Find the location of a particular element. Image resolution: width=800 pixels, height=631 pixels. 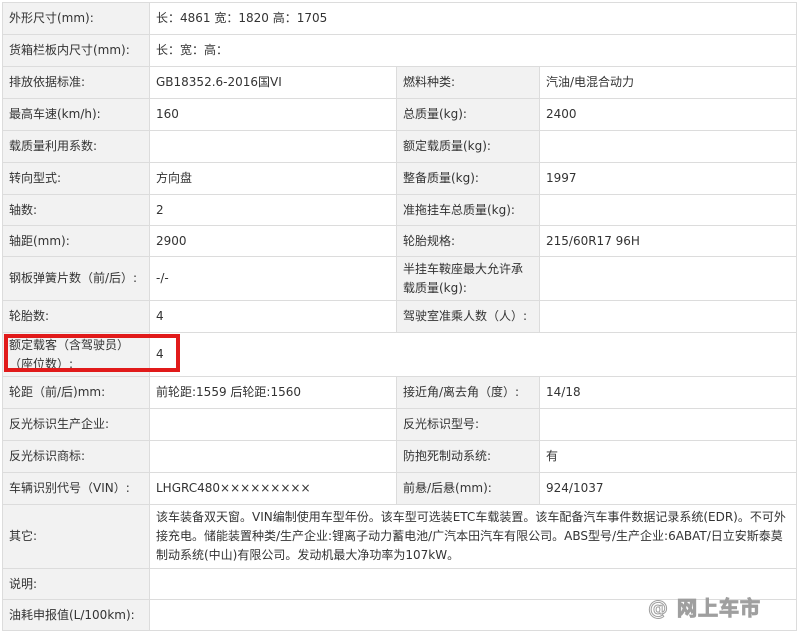

spec-label: 准拖挂车总质量(kg): is located at coordinates (468, 210).